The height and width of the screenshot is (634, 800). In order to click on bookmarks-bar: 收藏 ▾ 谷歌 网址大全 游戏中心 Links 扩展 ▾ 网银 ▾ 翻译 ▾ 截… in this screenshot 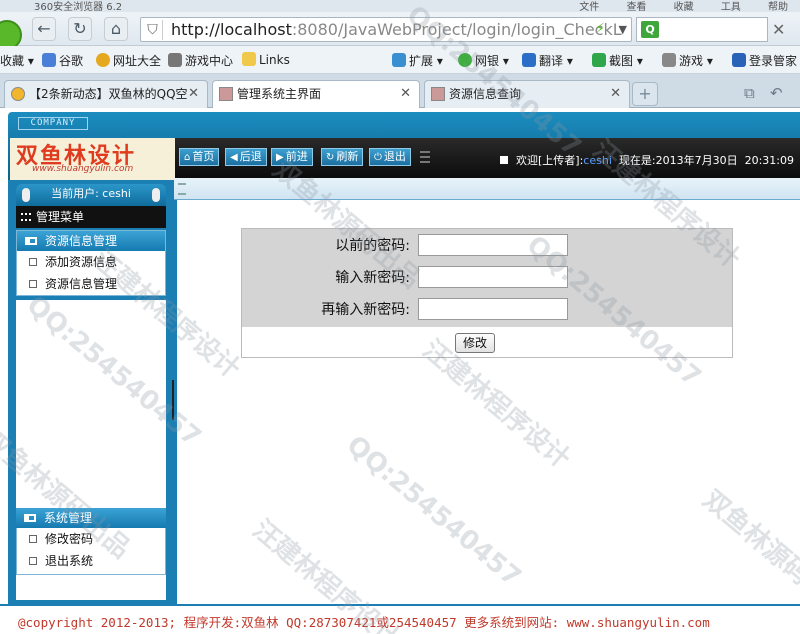, I will do `click(400, 60)`.